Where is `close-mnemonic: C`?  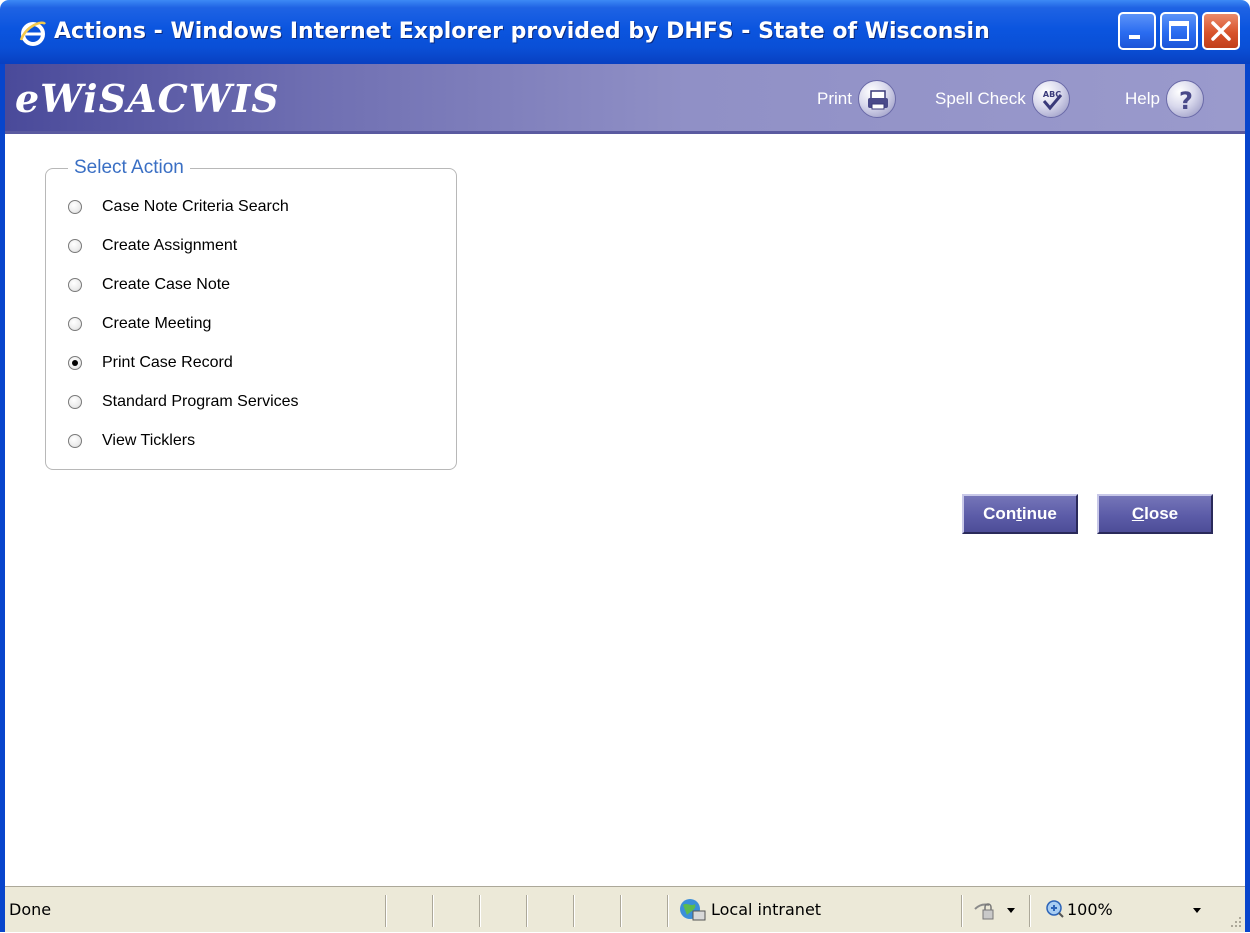
close-mnemonic: C is located at coordinates (1138, 513).